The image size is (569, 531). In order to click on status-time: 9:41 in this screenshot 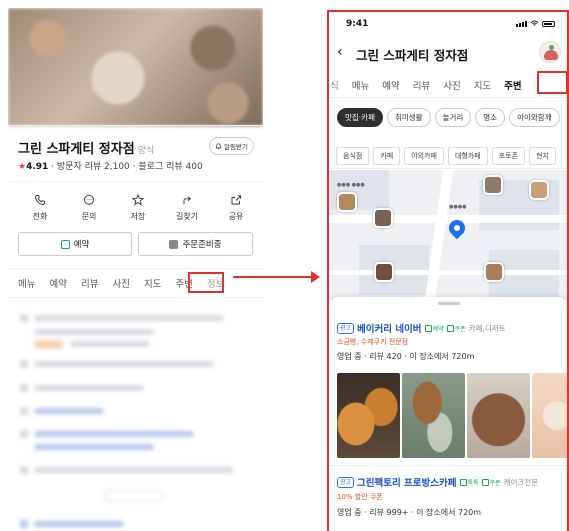, I will do `click(357, 24)`.